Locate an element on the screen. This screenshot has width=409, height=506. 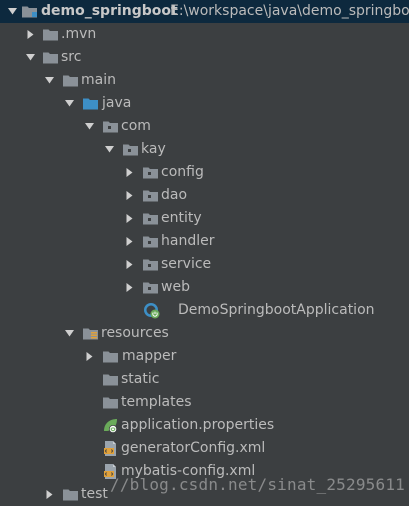
project-path: E:\workspace\java\demo_springboot is located at coordinates (289, 11).